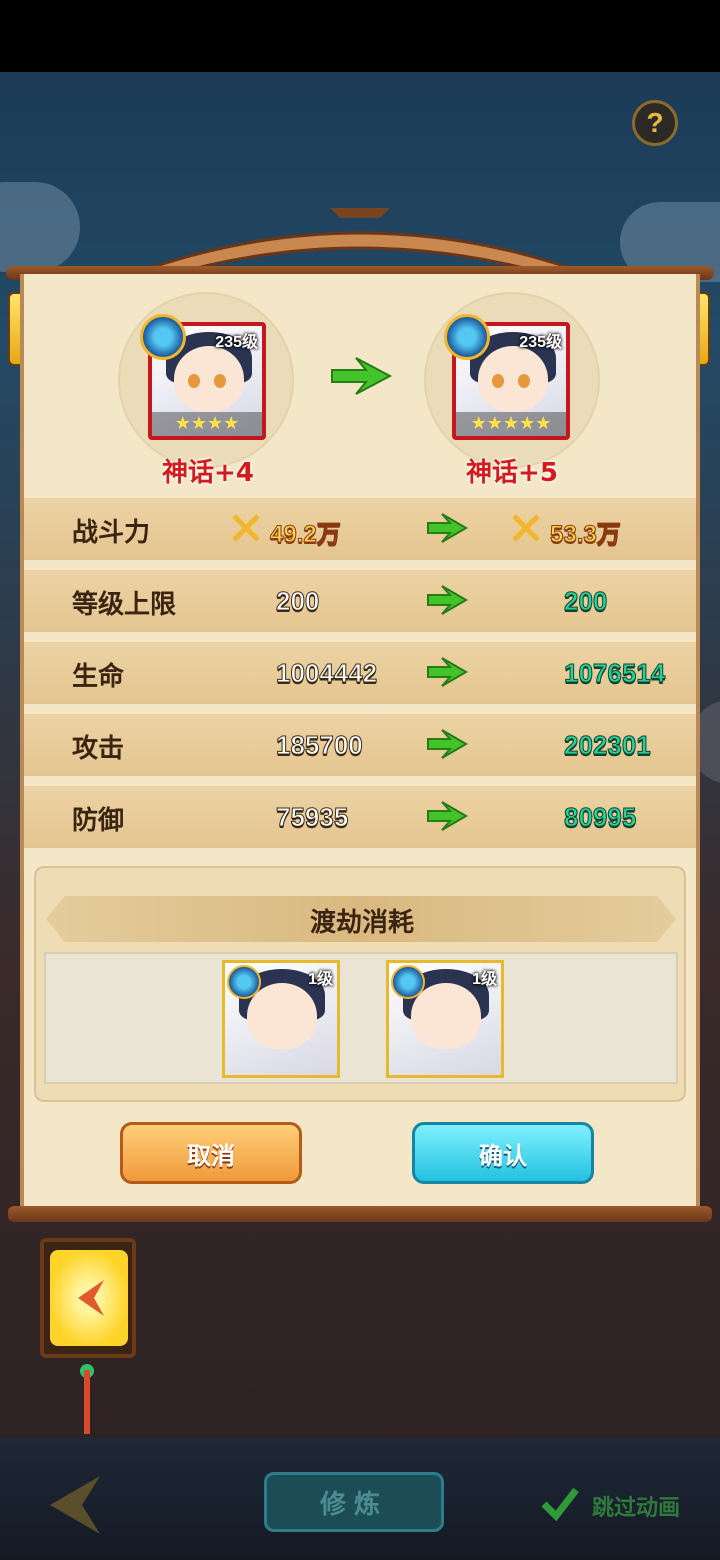 The image size is (720, 1560). Describe the element at coordinates (512, 473) in the screenshot. I see `rank-to: 神话+5` at that location.